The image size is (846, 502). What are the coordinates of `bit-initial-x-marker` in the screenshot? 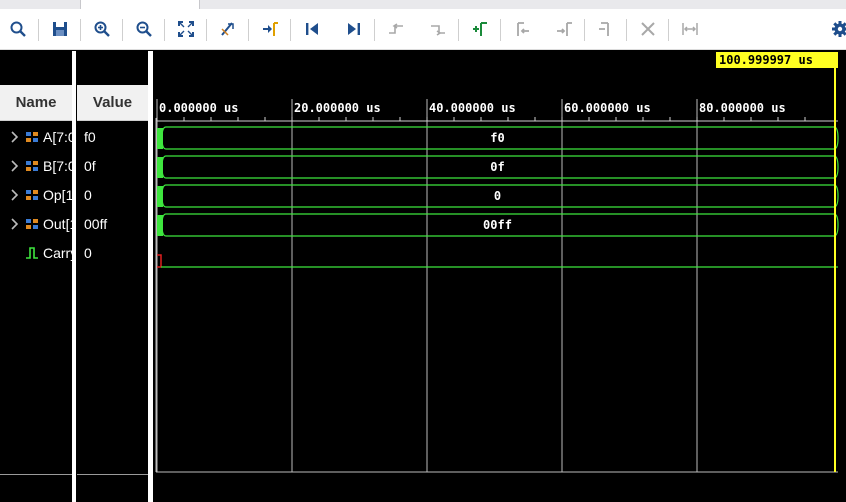 It's located at (159, 261).